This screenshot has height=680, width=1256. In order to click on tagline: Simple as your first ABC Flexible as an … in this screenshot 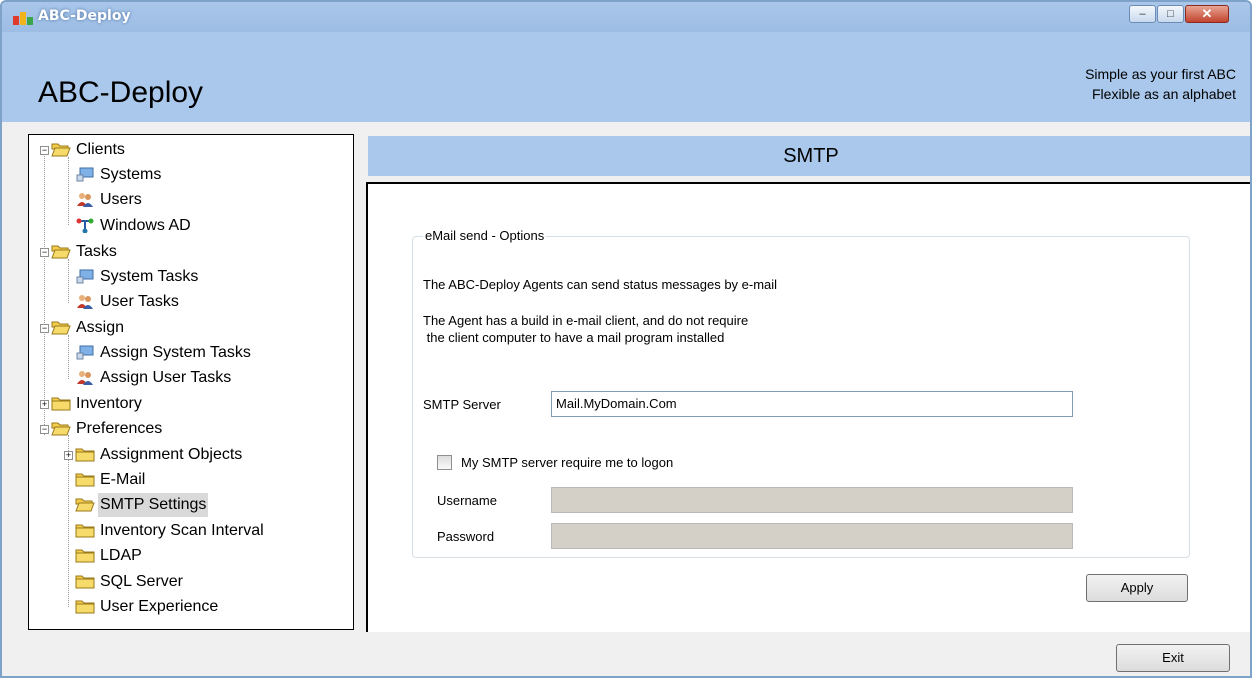, I will do `click(1160, 84)`.